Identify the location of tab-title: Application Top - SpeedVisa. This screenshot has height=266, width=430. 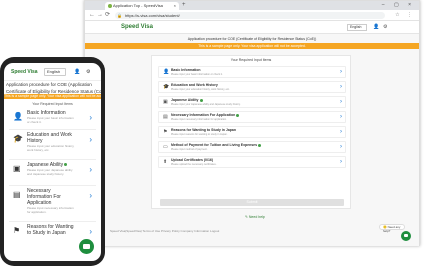
(138, 5).